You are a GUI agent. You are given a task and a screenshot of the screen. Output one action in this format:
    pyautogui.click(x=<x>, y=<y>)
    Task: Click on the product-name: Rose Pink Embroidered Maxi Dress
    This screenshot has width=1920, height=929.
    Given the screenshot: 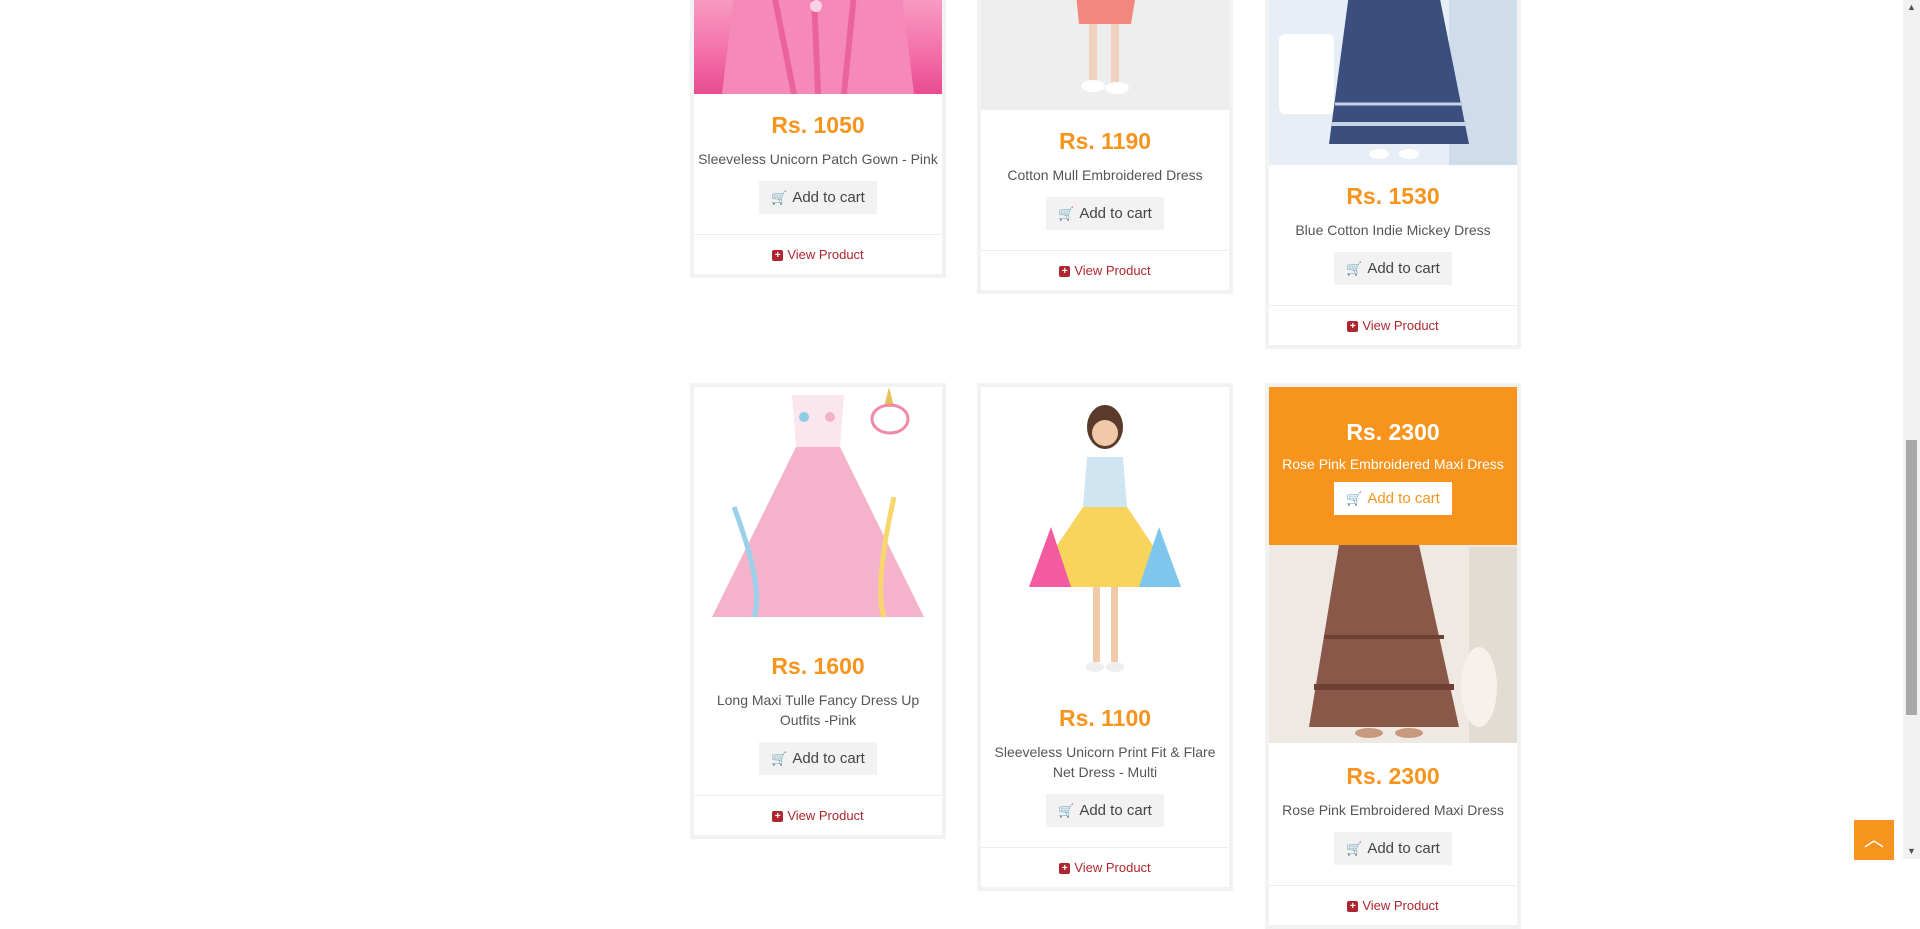 What is the action you would take?
    pyautogui.click(x=1393, y=810)
    